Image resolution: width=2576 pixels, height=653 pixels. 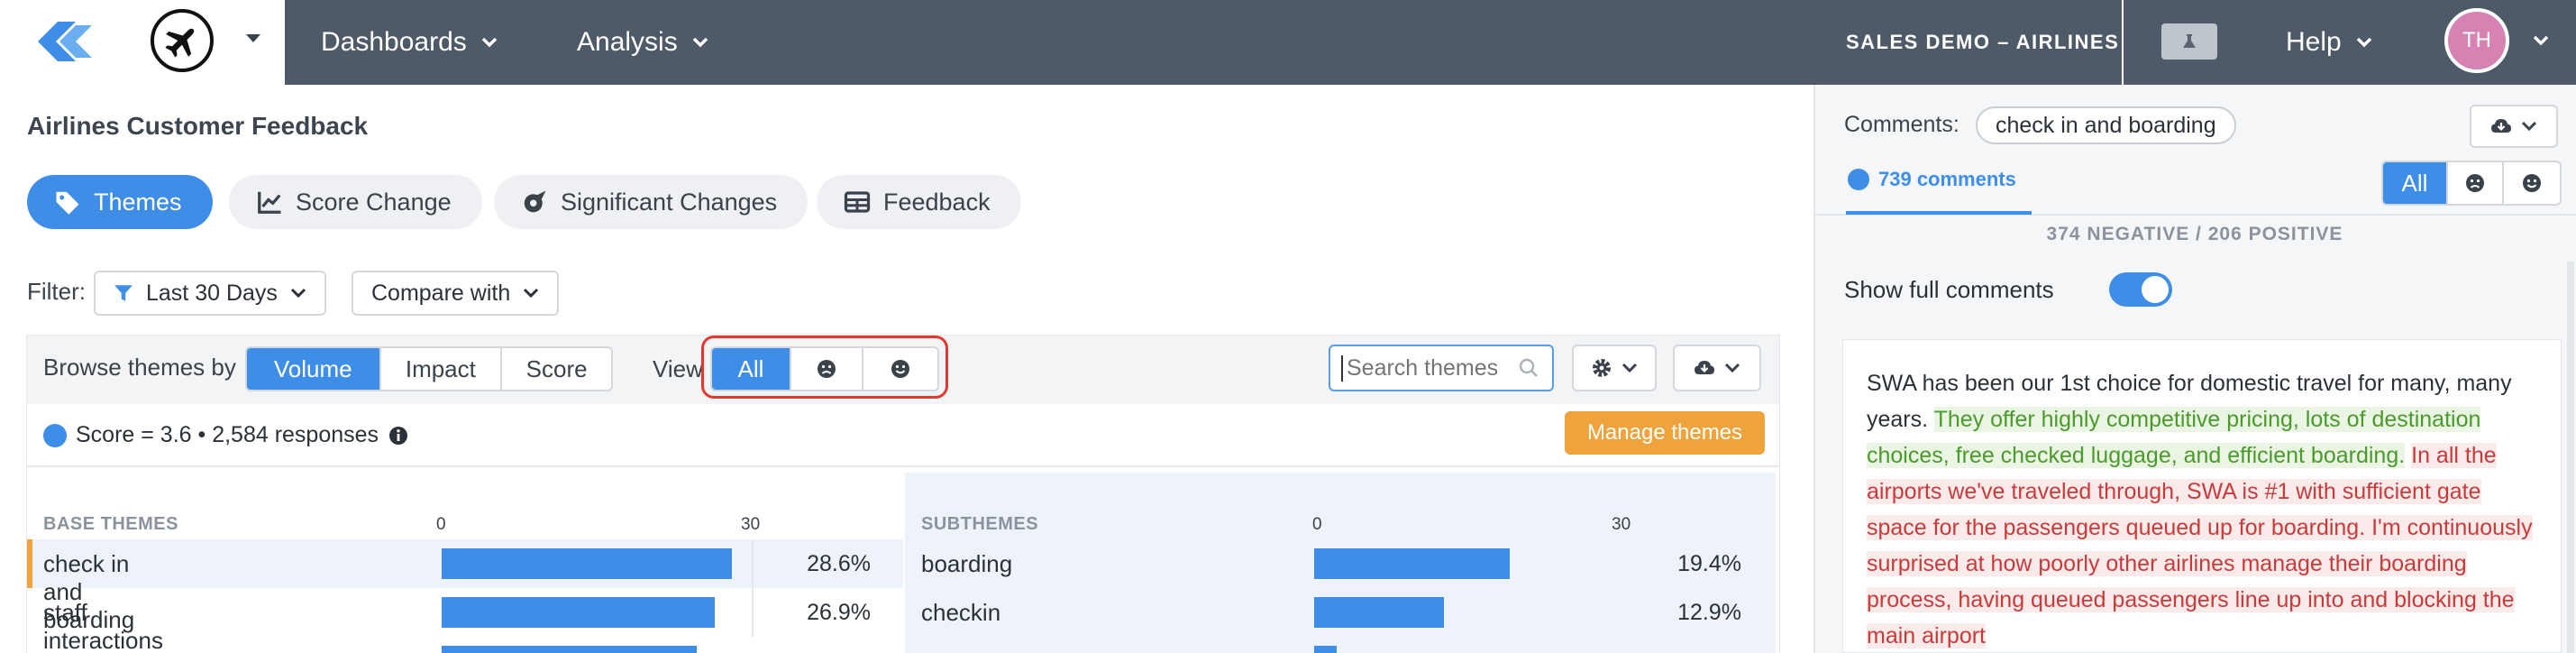 I want to click on nav-dashboards: Dashboards, so click(x=409, y=42).